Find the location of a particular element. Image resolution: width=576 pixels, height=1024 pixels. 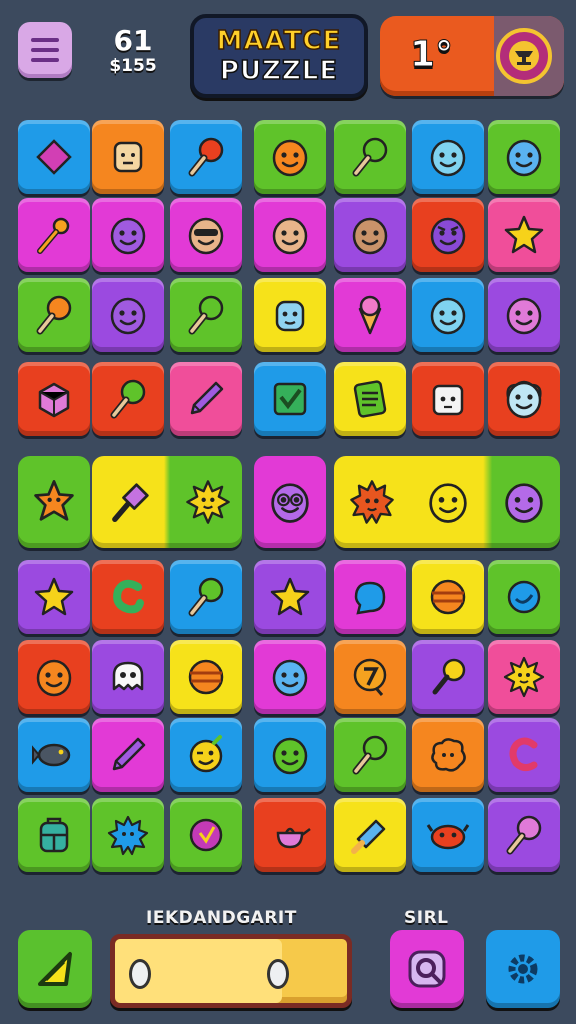

pink-cube-icon is located at coordinates (54, 400).